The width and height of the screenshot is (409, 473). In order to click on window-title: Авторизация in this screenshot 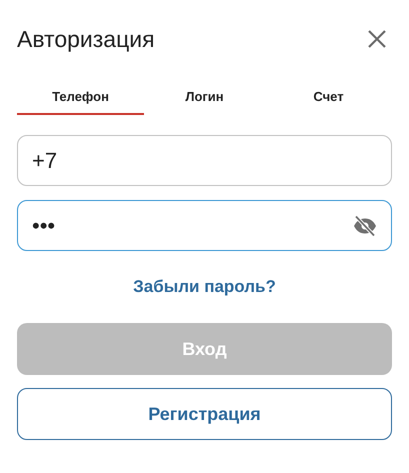, I will do `click(86, 39)`.